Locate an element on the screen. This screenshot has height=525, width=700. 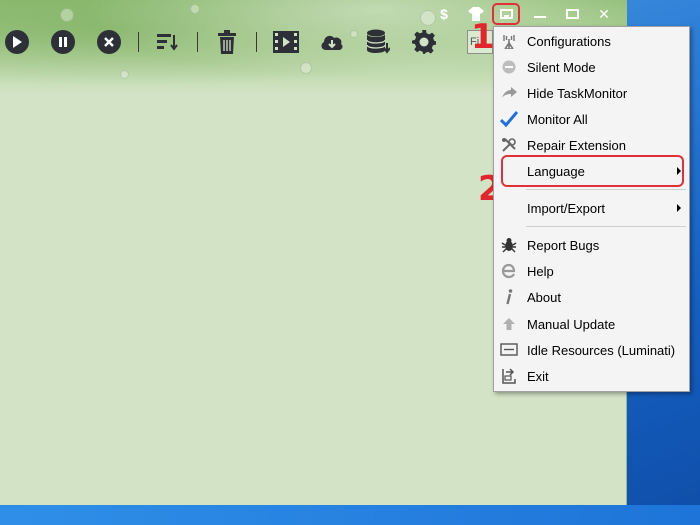
minimize-icon is located at coordinates (540, 17).